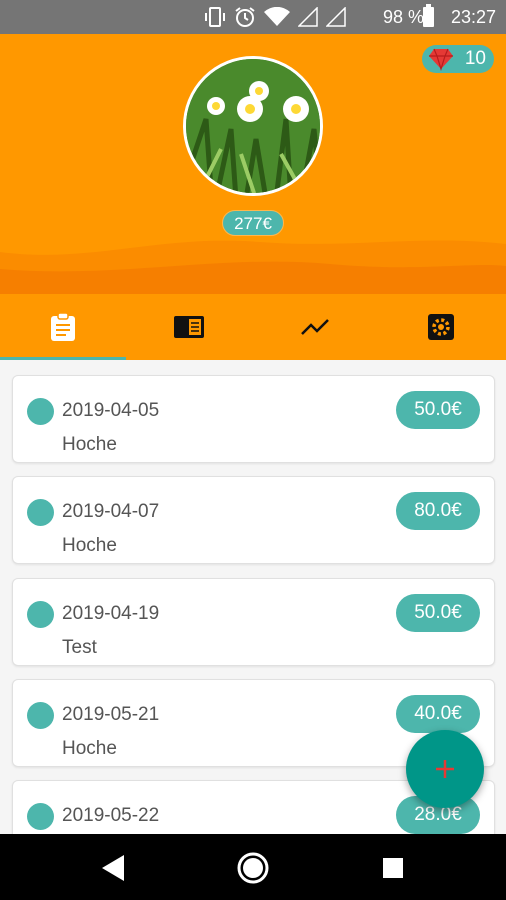 The width and height of the screenshot is (506, 900). I want to click on entry-date: 2019-05-21, so click(111, 714).